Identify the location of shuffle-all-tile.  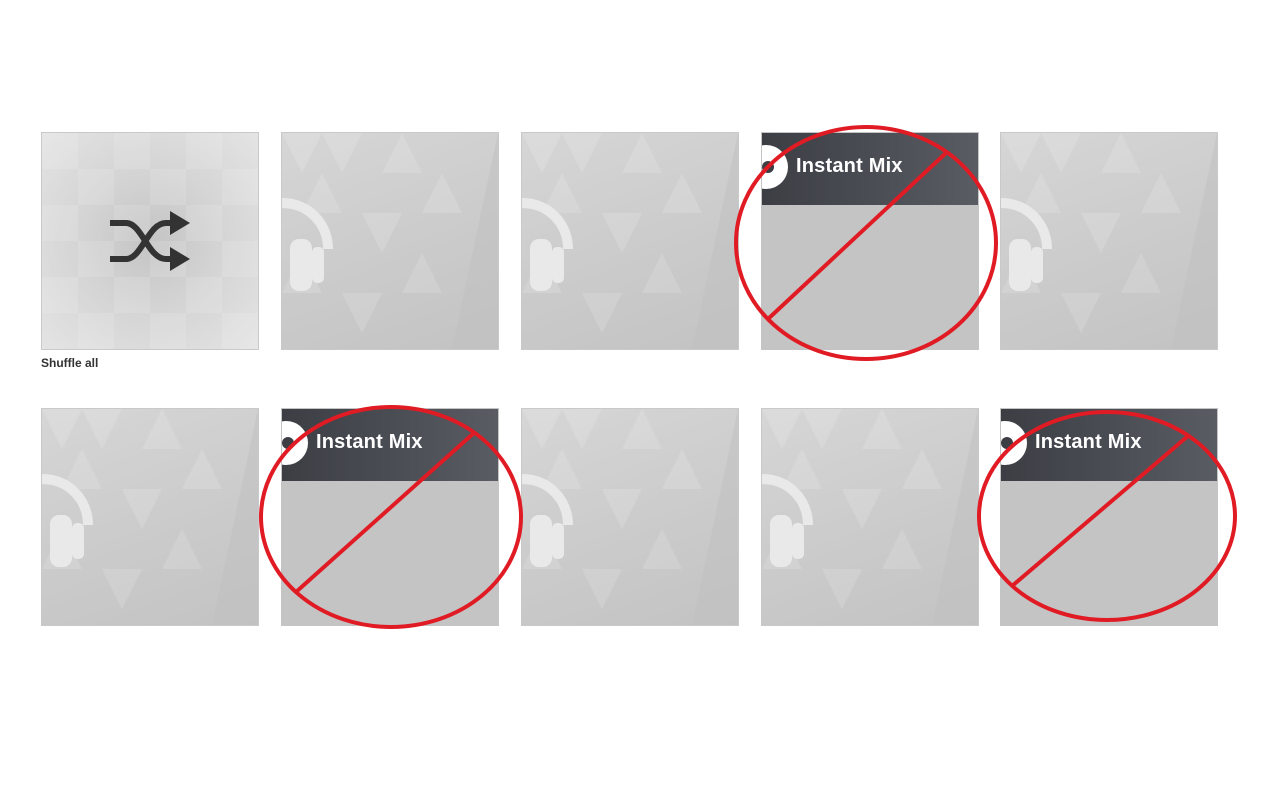
(150, 241).